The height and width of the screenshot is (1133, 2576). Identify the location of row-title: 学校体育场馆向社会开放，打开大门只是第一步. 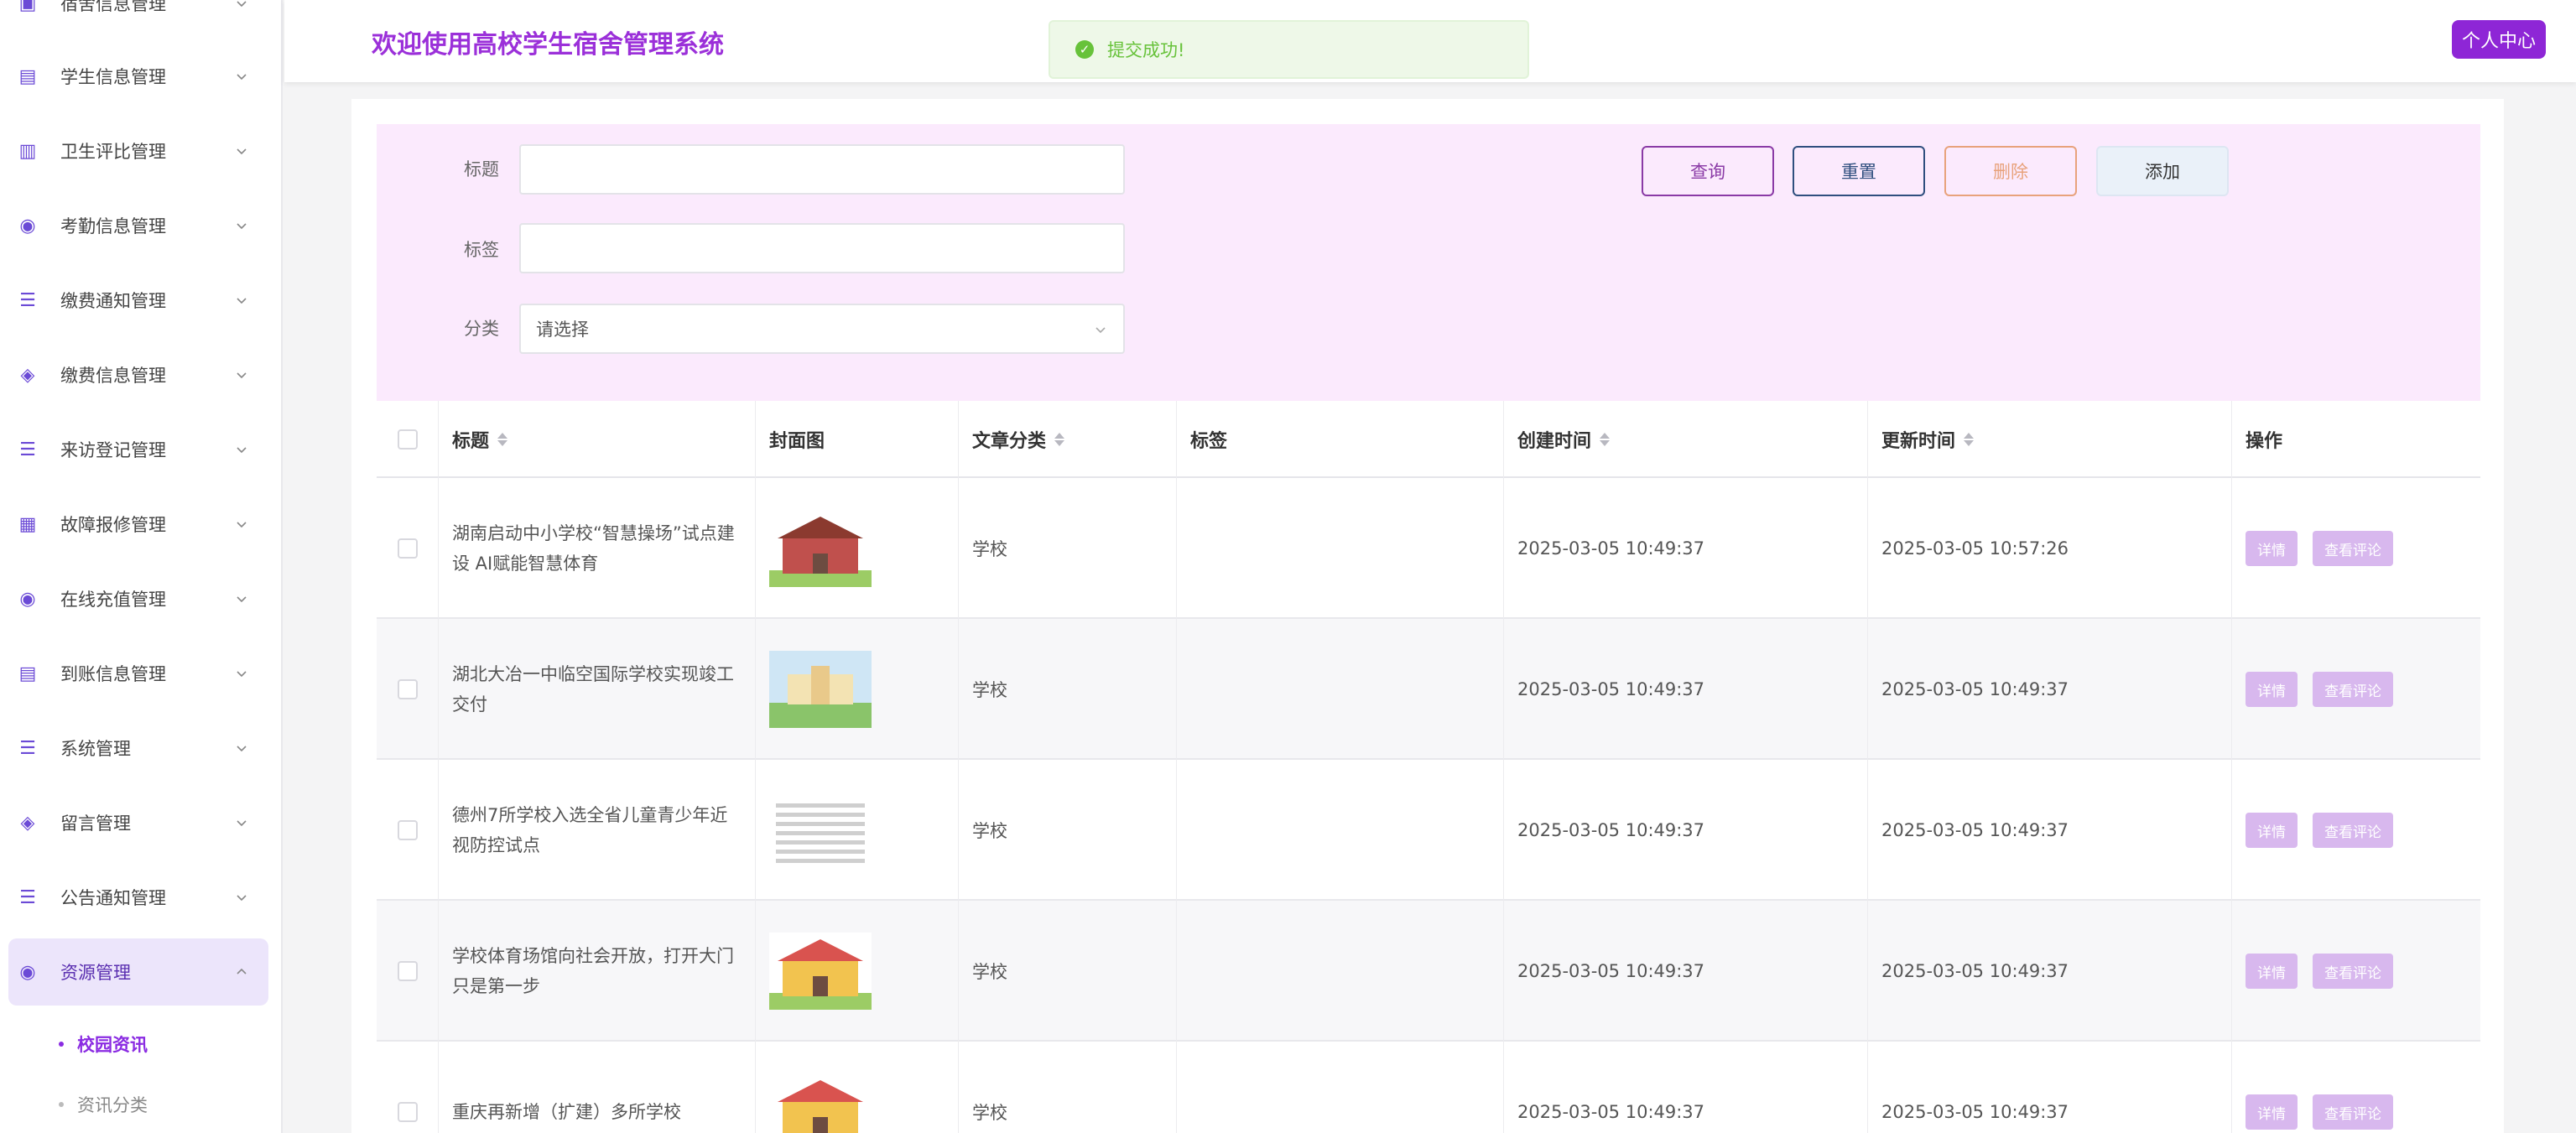
(593, 971).